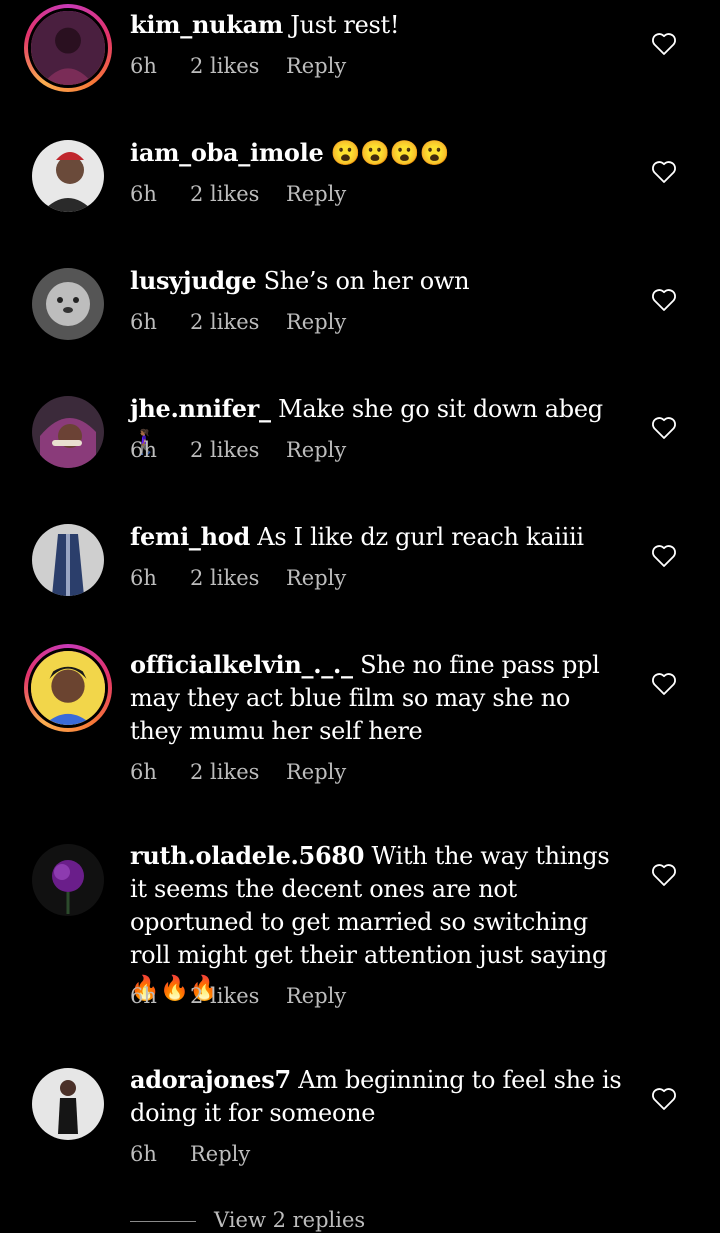  I want to click on comment-body: As I like dz gurl reach kaiiii, so click(420, 537).